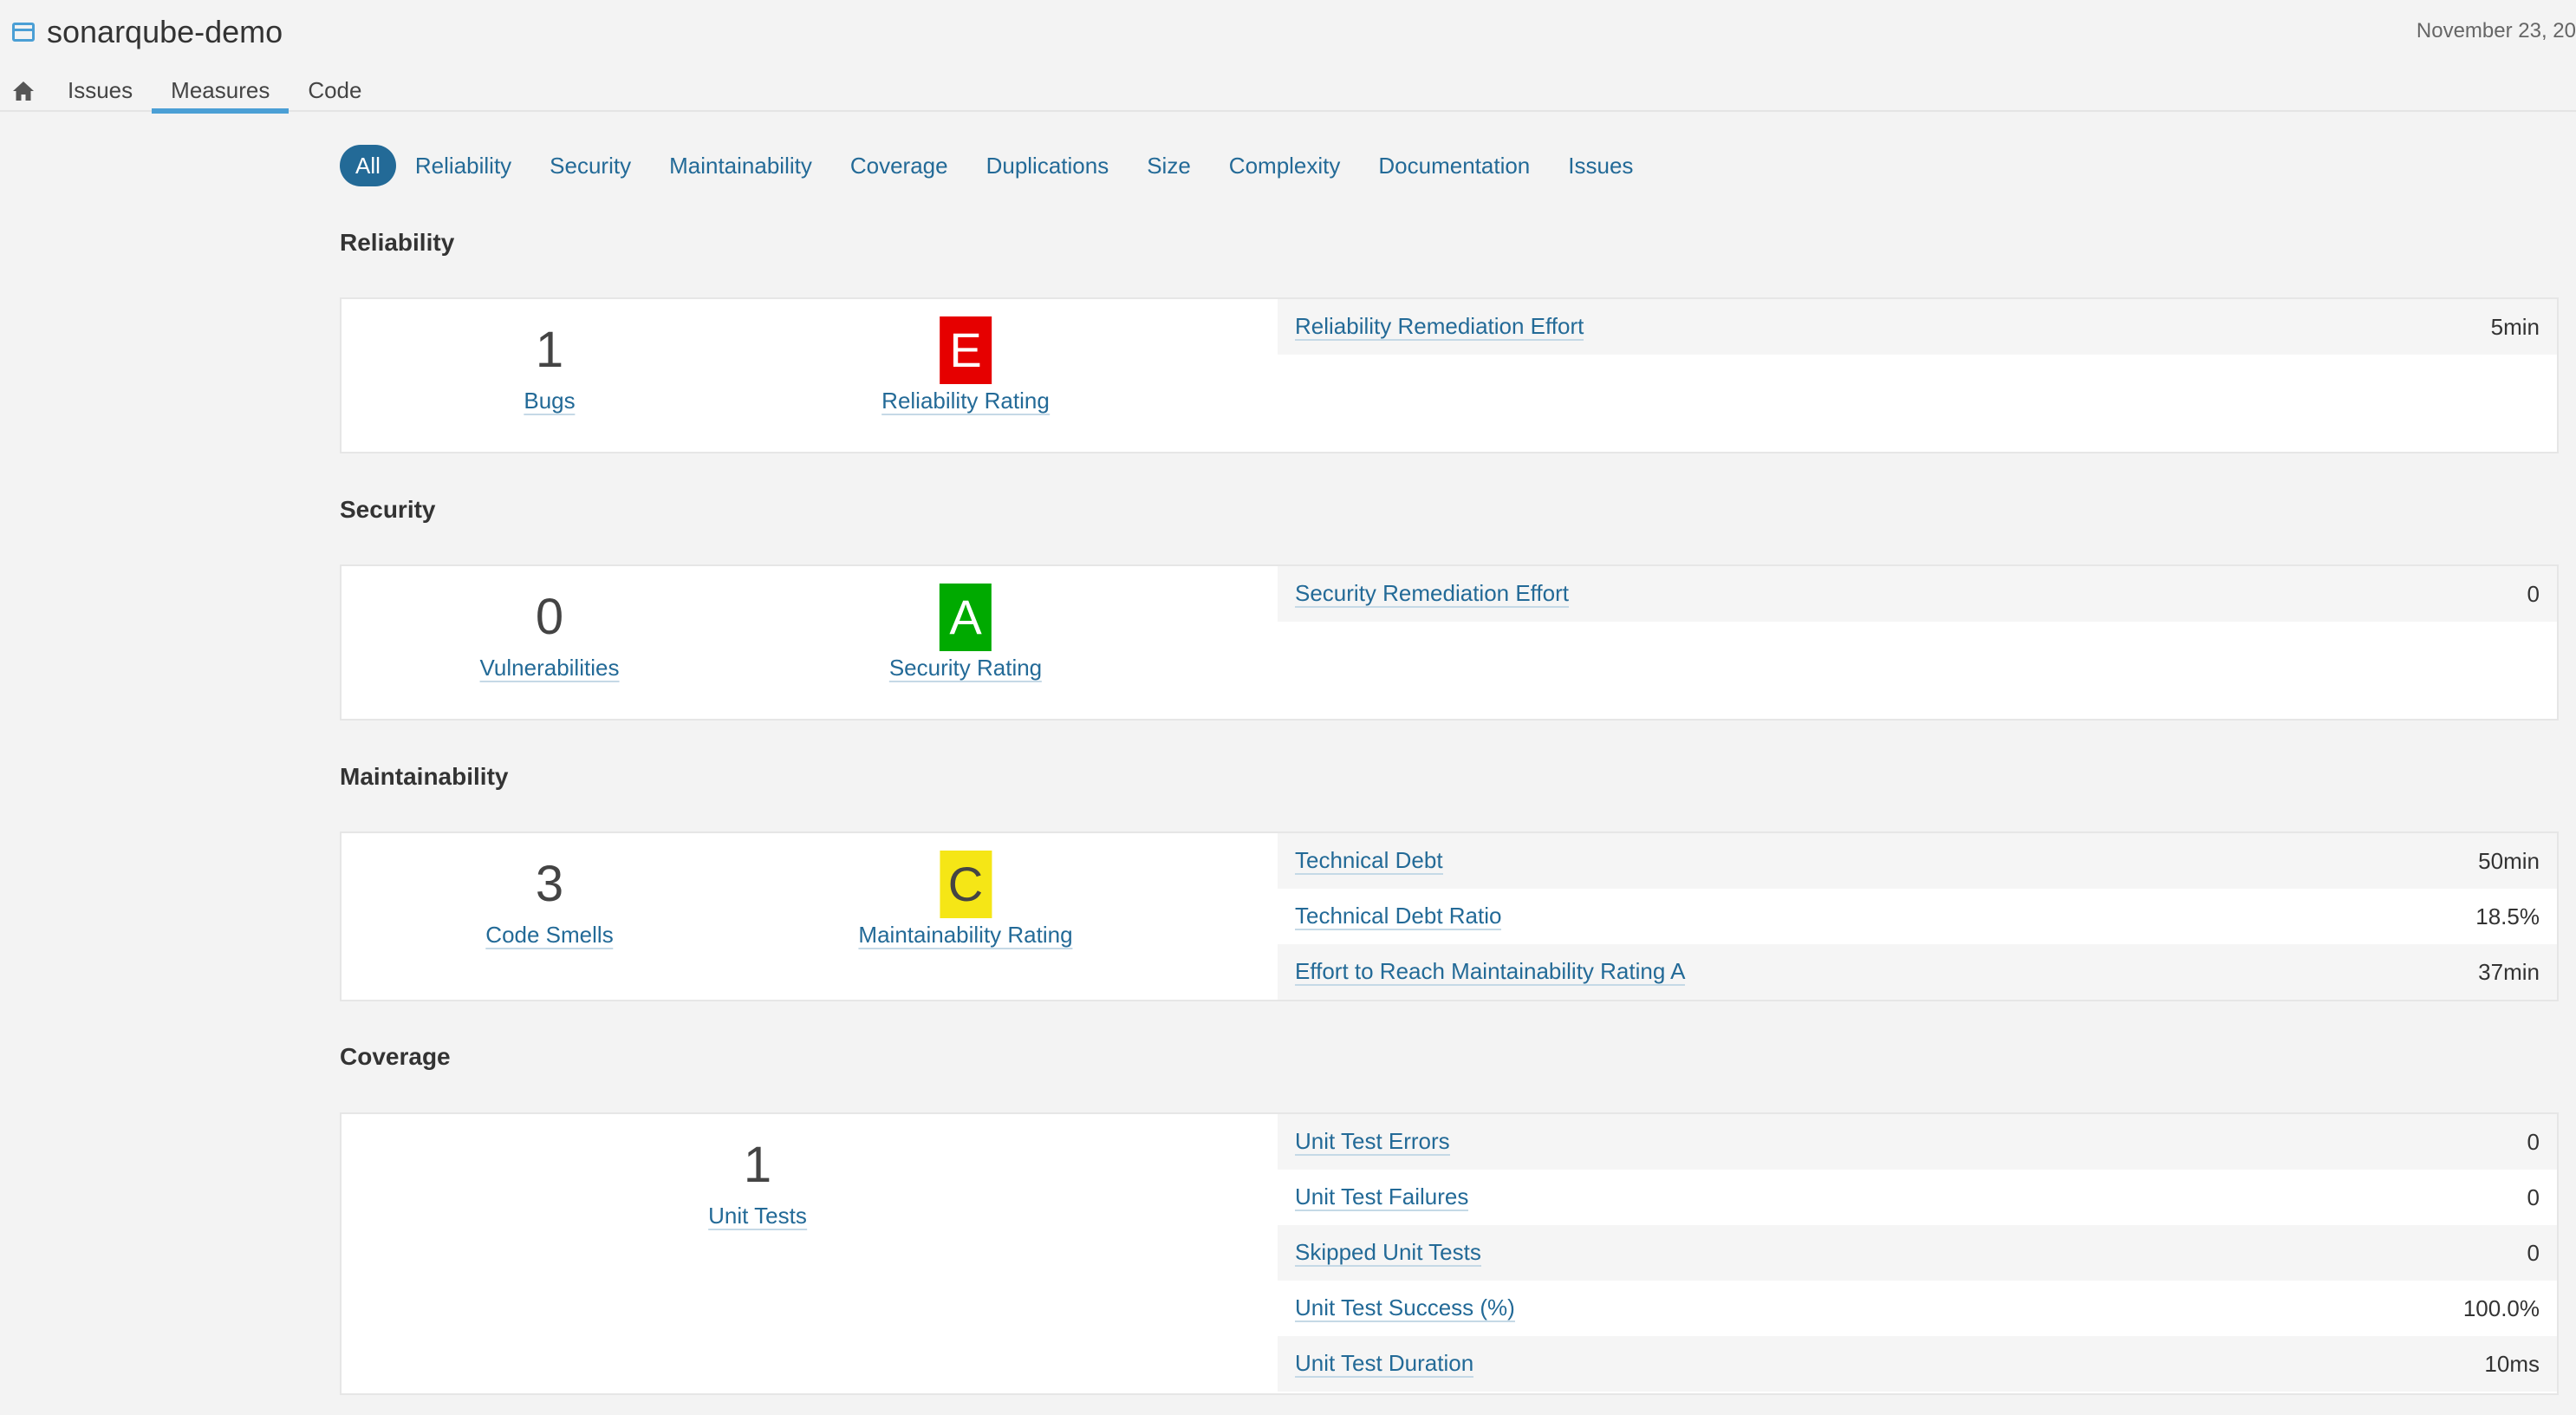 The image size is (2576, 1415). I want to click on measure-value: 50min, so click(2509, 860).